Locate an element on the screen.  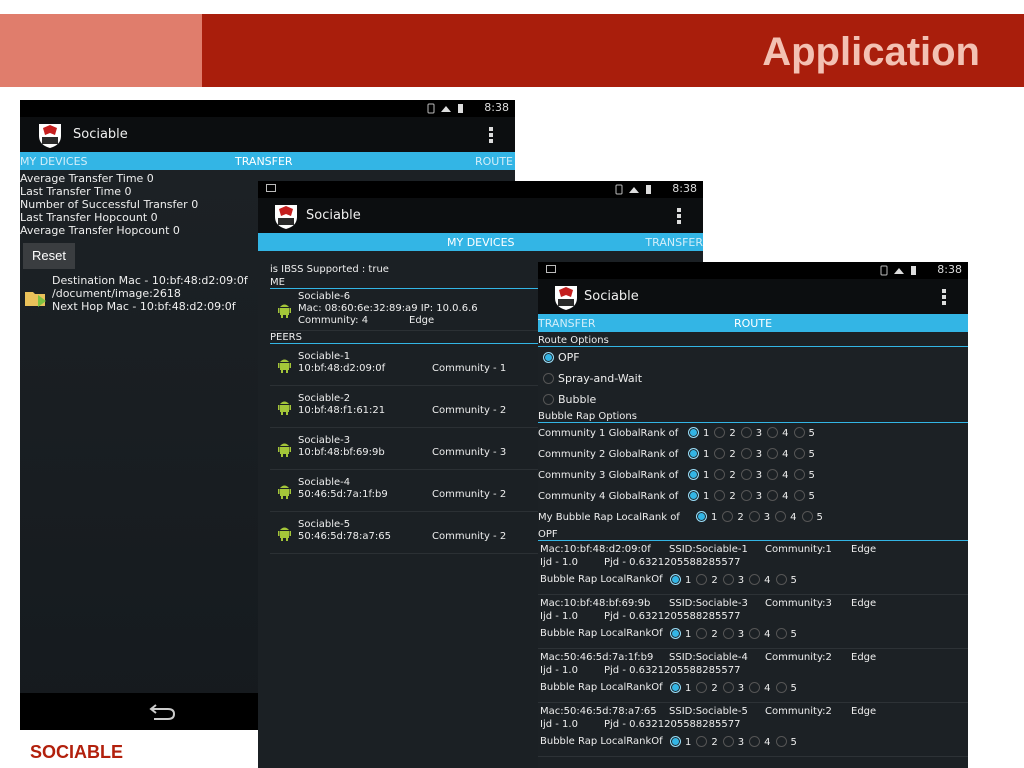
transfer-next-hop: Next Hop Mac - 10:bf:48:d2:09:0f is located at coordinates (144, 306).